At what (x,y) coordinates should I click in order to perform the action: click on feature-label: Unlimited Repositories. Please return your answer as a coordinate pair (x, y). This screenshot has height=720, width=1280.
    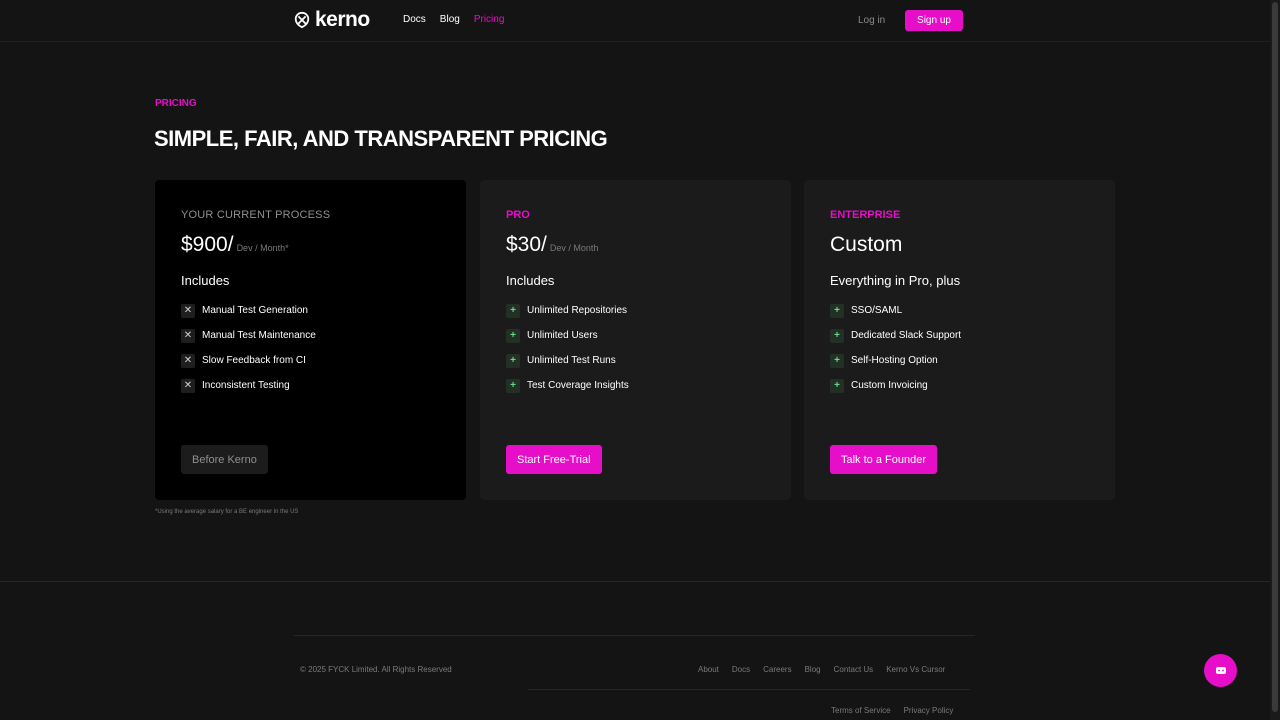
    Looking at the image, I should click on (577, 310).